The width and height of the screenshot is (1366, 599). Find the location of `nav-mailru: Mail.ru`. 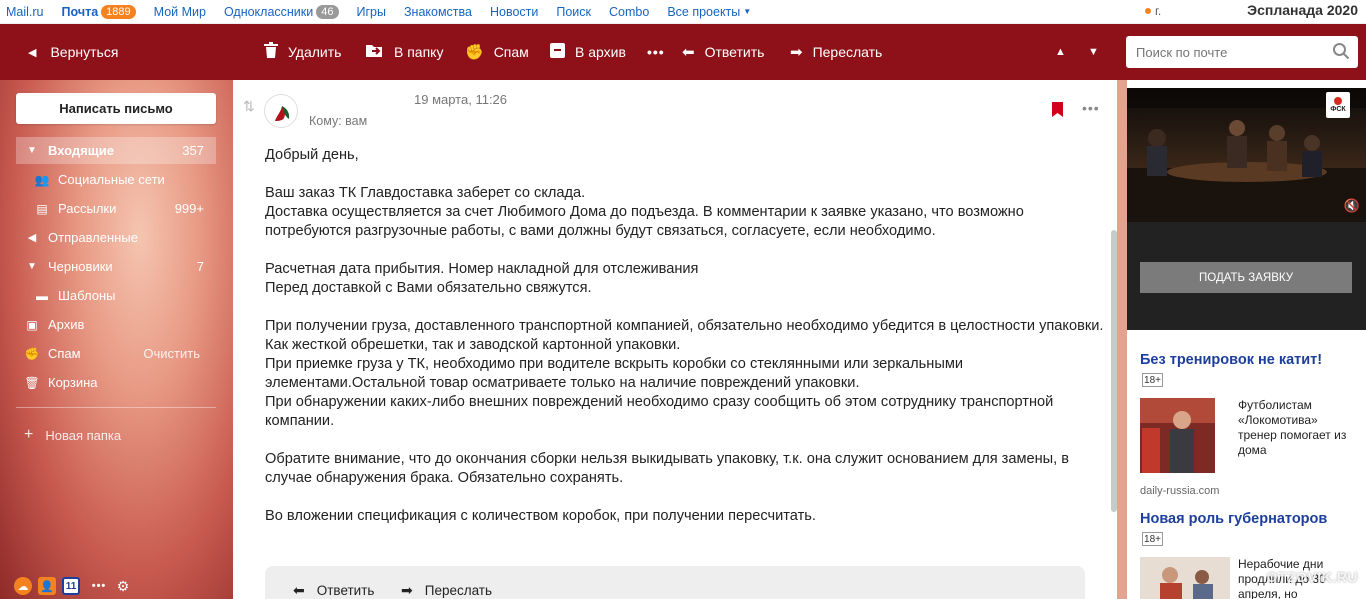

nav-mailru: Mail.ru is located at coordinates (25, 12).